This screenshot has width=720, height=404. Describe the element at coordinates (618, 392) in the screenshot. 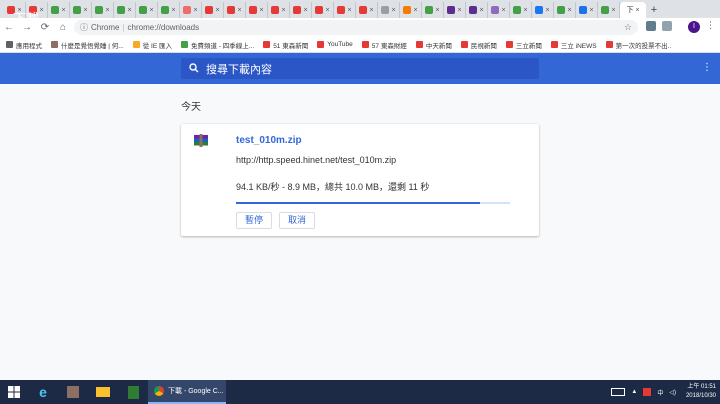

I see `keyboard-icon` at that location.